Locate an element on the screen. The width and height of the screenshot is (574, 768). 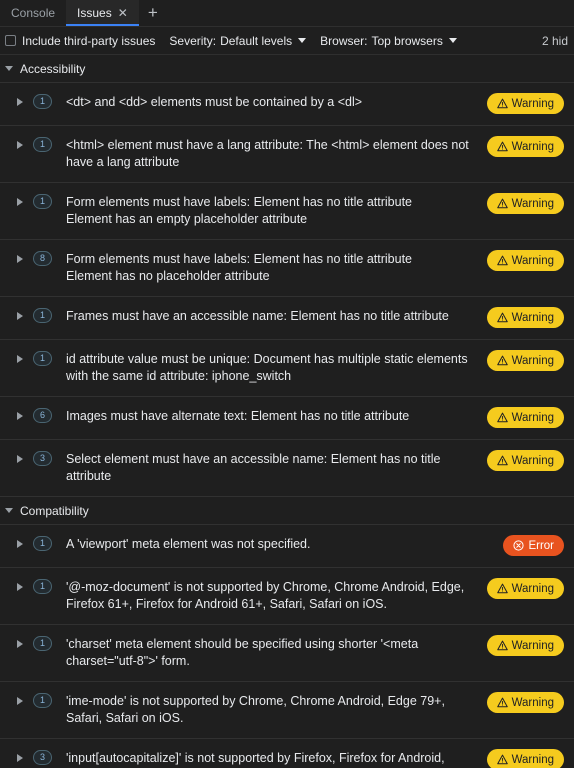
browser-filter-dropdown: Browser: Top browsers is located at coordinates (388, 41).